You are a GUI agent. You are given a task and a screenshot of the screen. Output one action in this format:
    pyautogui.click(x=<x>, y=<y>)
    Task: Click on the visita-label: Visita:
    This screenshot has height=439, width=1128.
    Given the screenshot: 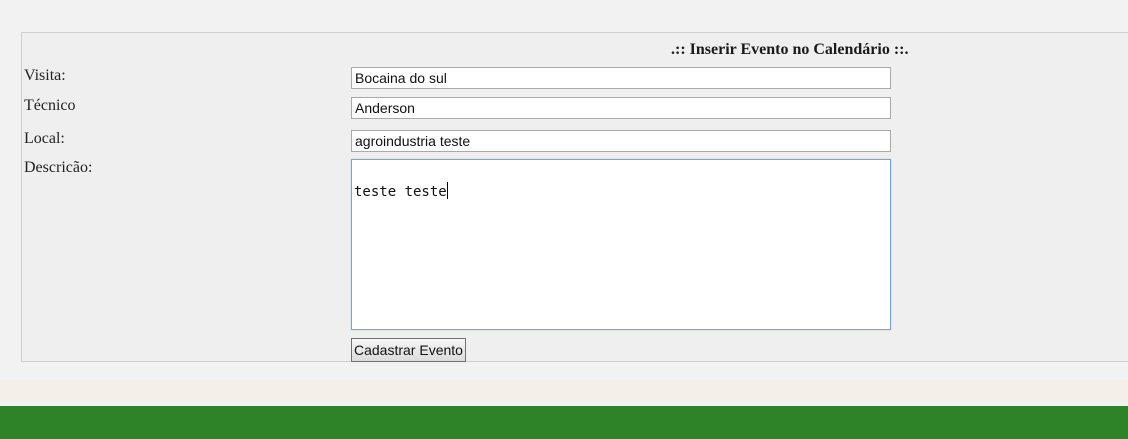 What is the action you would take?
    pyautogui.click(x=45, y=75)
    